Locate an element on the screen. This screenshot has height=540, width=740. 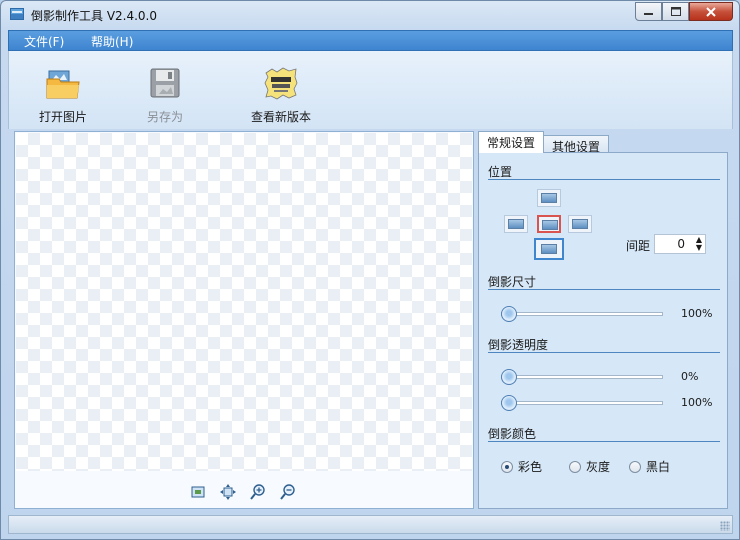
color-option-color: 彩色 is located at coordinates (521, 466).